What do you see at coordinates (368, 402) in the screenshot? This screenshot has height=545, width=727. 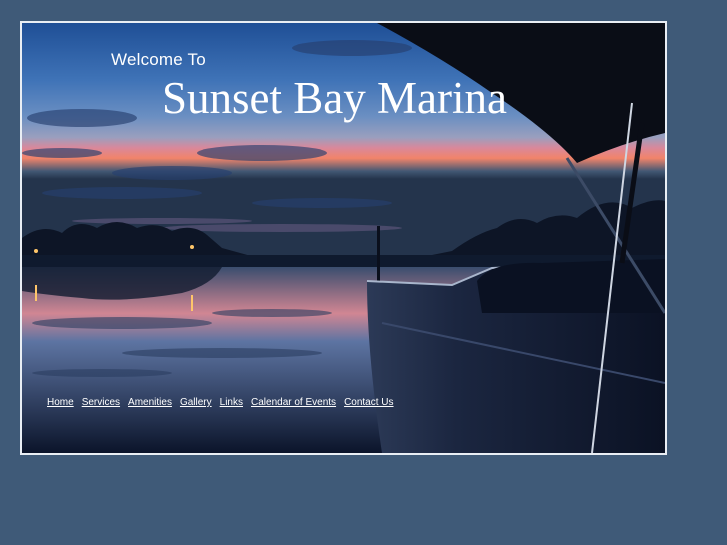 I see `nav-link-contact-us: Contact Us` at bounding box center [368, 402].